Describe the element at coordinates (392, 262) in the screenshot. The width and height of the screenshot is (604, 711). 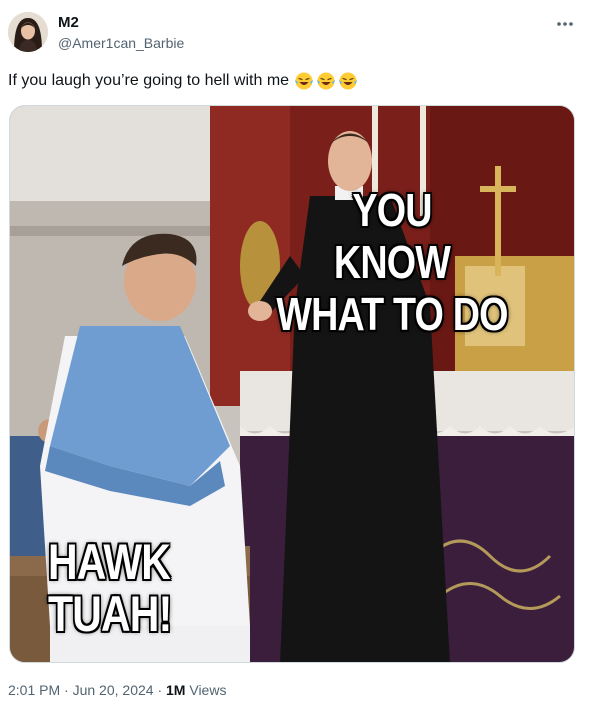
I see `meme-caption-top: YOU KNOW WHAT TO DO` at that location.